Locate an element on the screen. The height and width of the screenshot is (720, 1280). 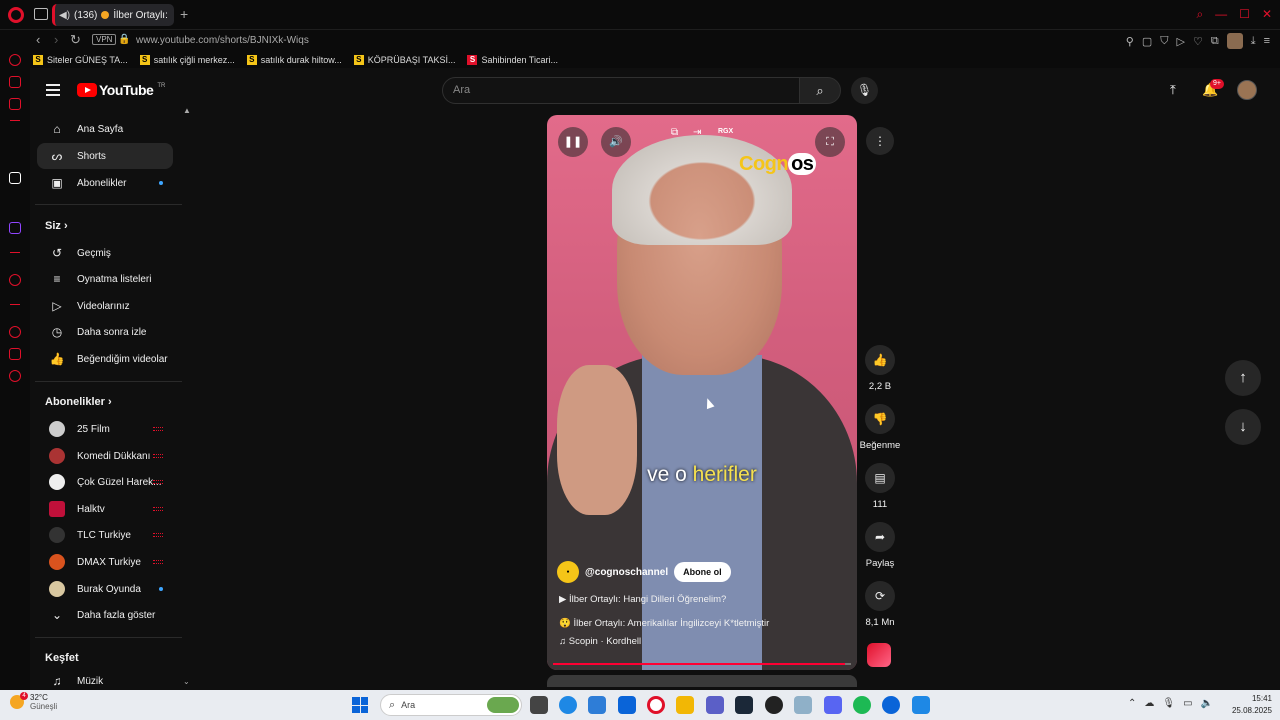
channel-avatar: ● is located at coordinates (568, 572).